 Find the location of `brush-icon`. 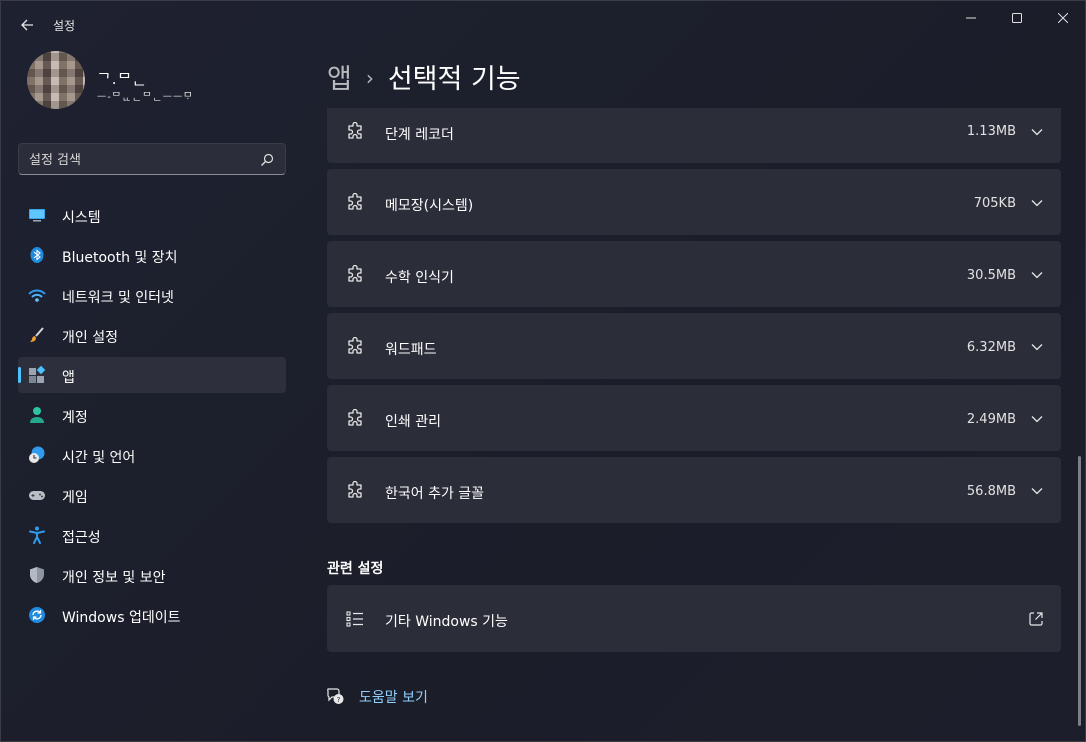

brush-icon is located at coordinates (37, 334).